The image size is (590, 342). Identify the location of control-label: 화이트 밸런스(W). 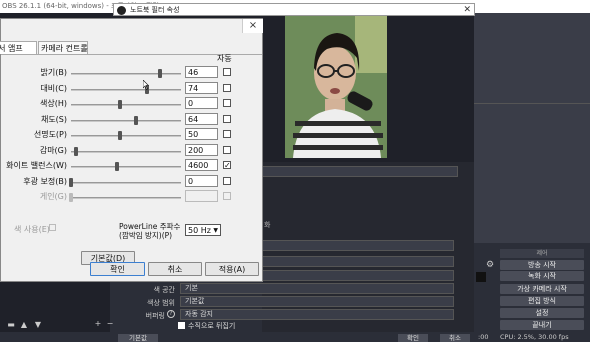
(36, 165).